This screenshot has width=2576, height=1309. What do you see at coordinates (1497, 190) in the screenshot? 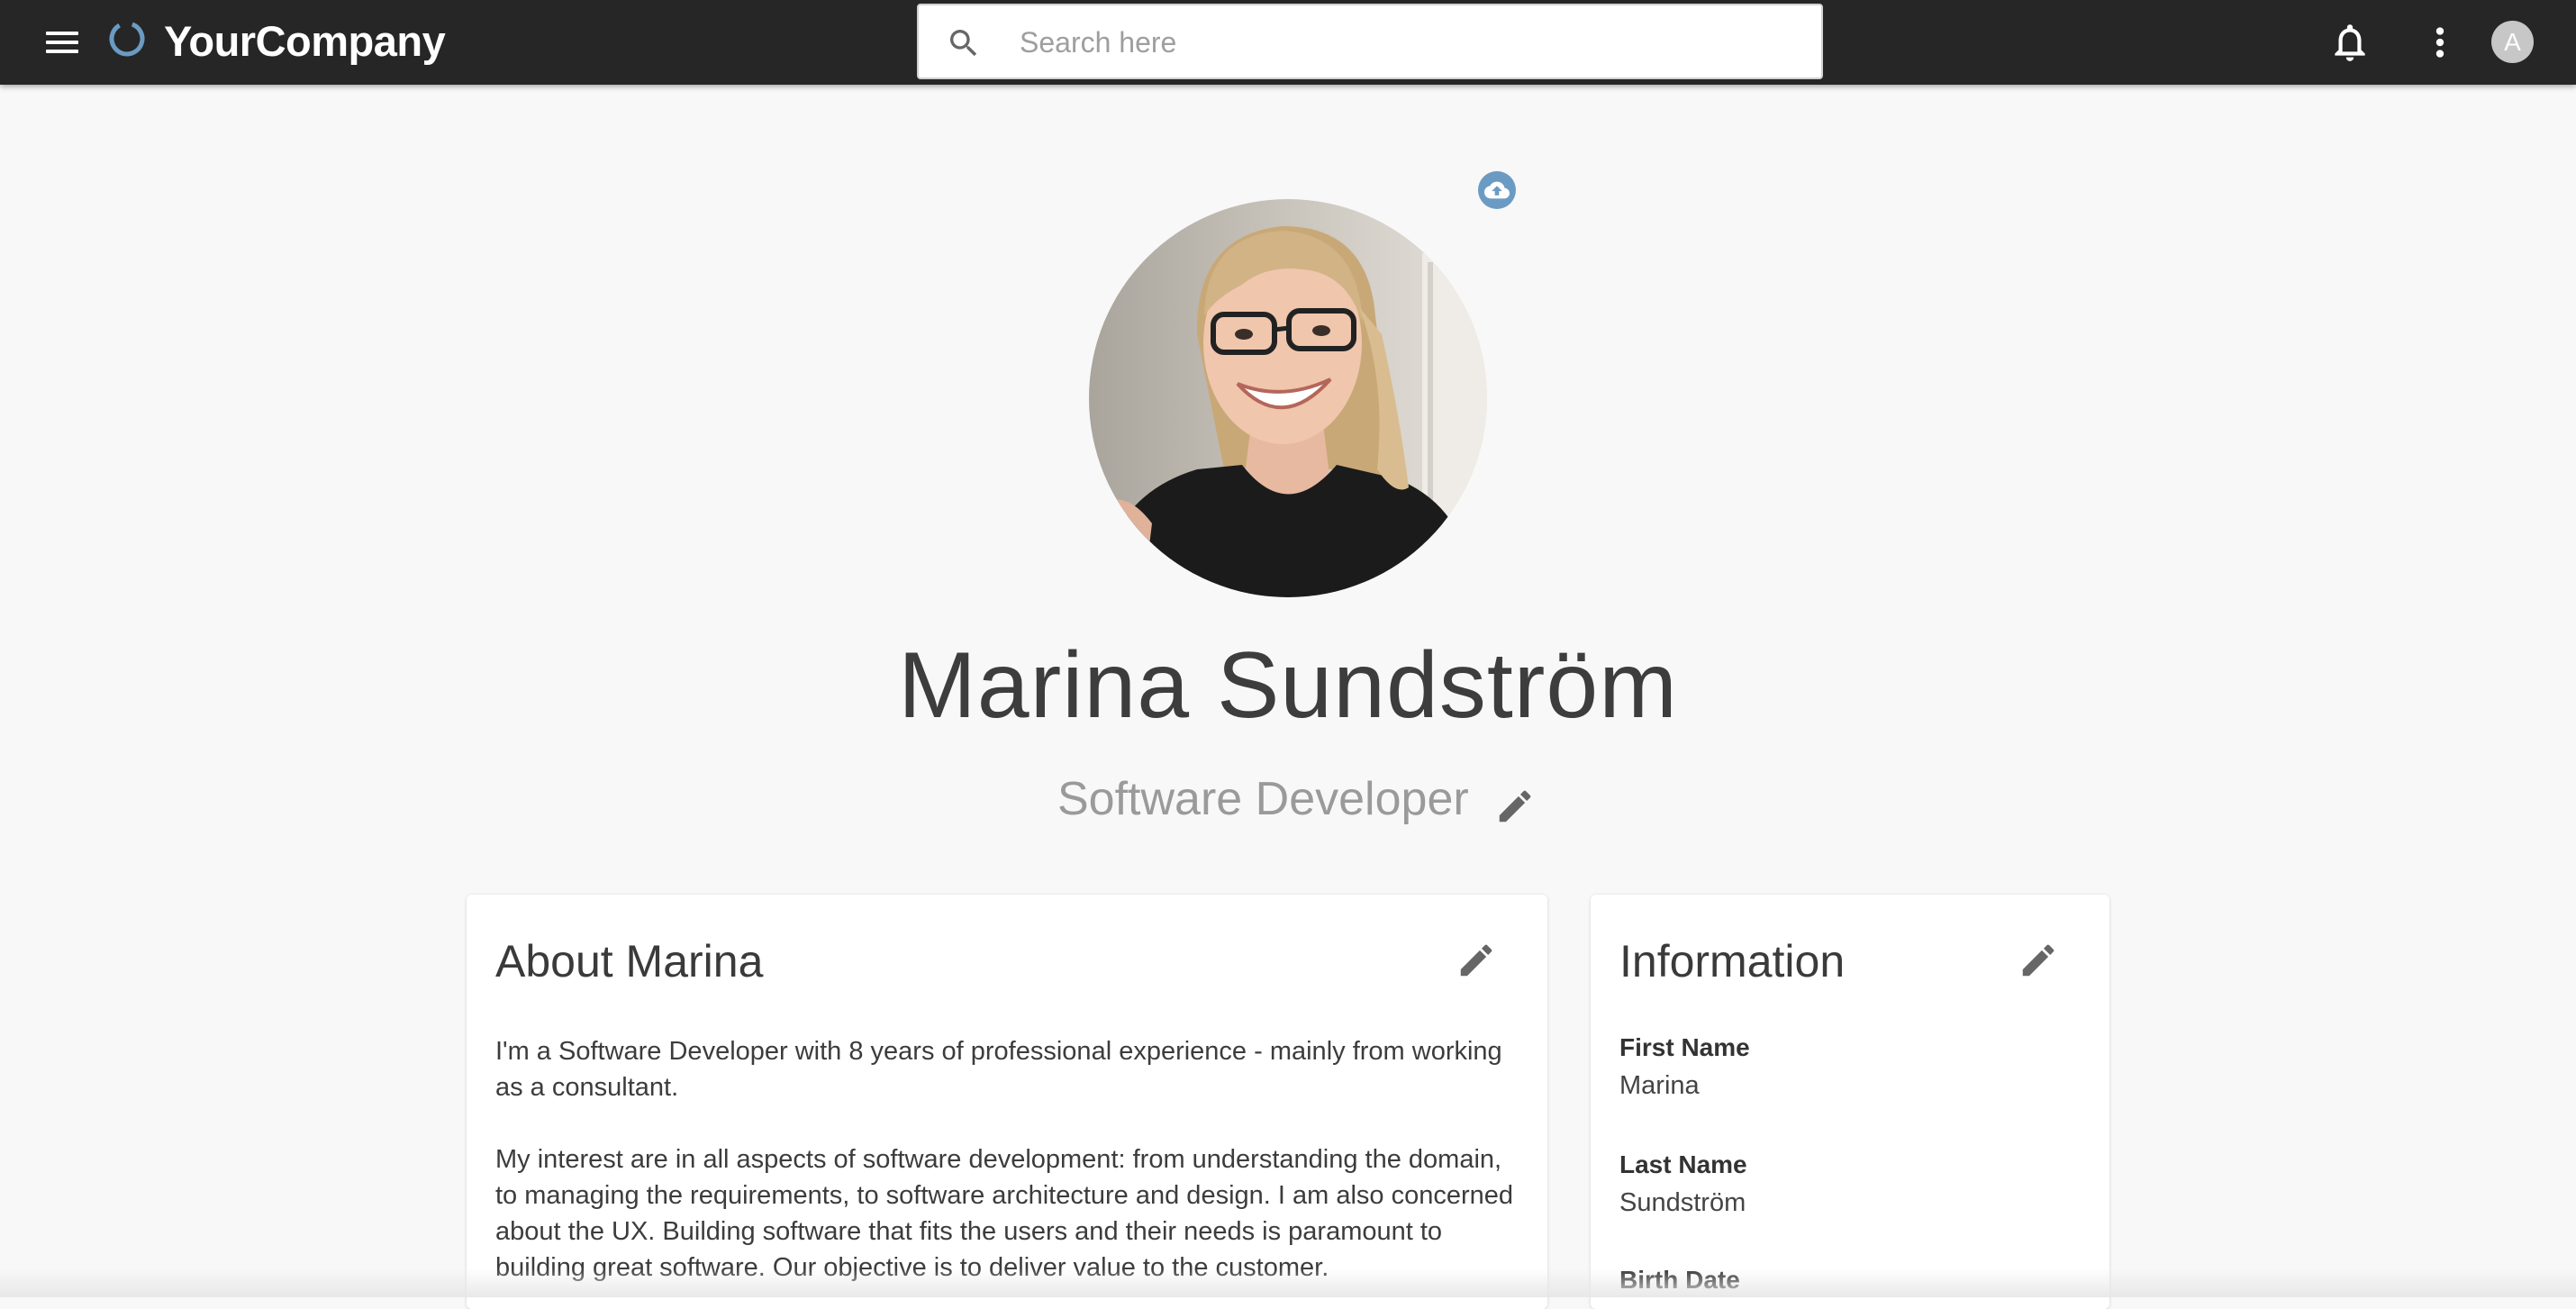
I see `cloud-upload-icon` at bounding box center [1497, 190].